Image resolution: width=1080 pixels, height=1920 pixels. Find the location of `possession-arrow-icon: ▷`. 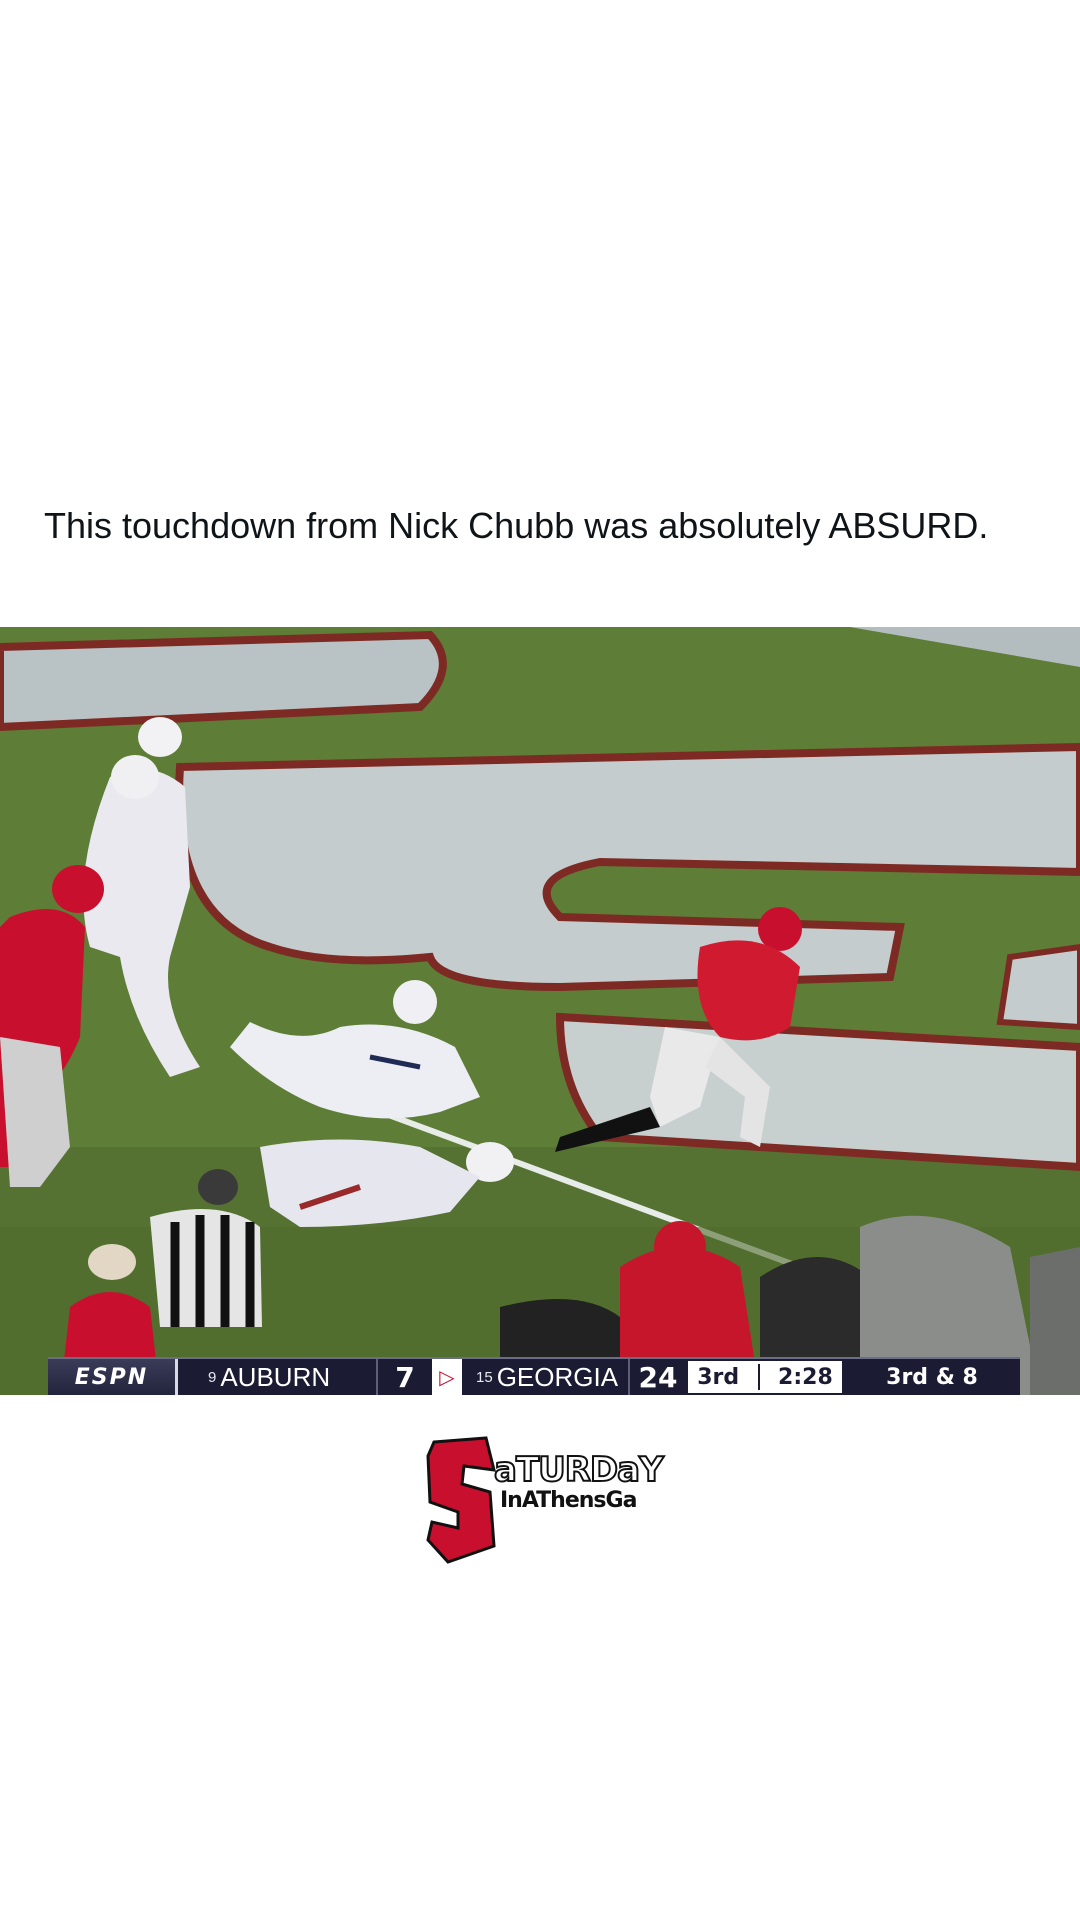

possession-arrow-icon: ▷ is located at coordinates (447, 1377).